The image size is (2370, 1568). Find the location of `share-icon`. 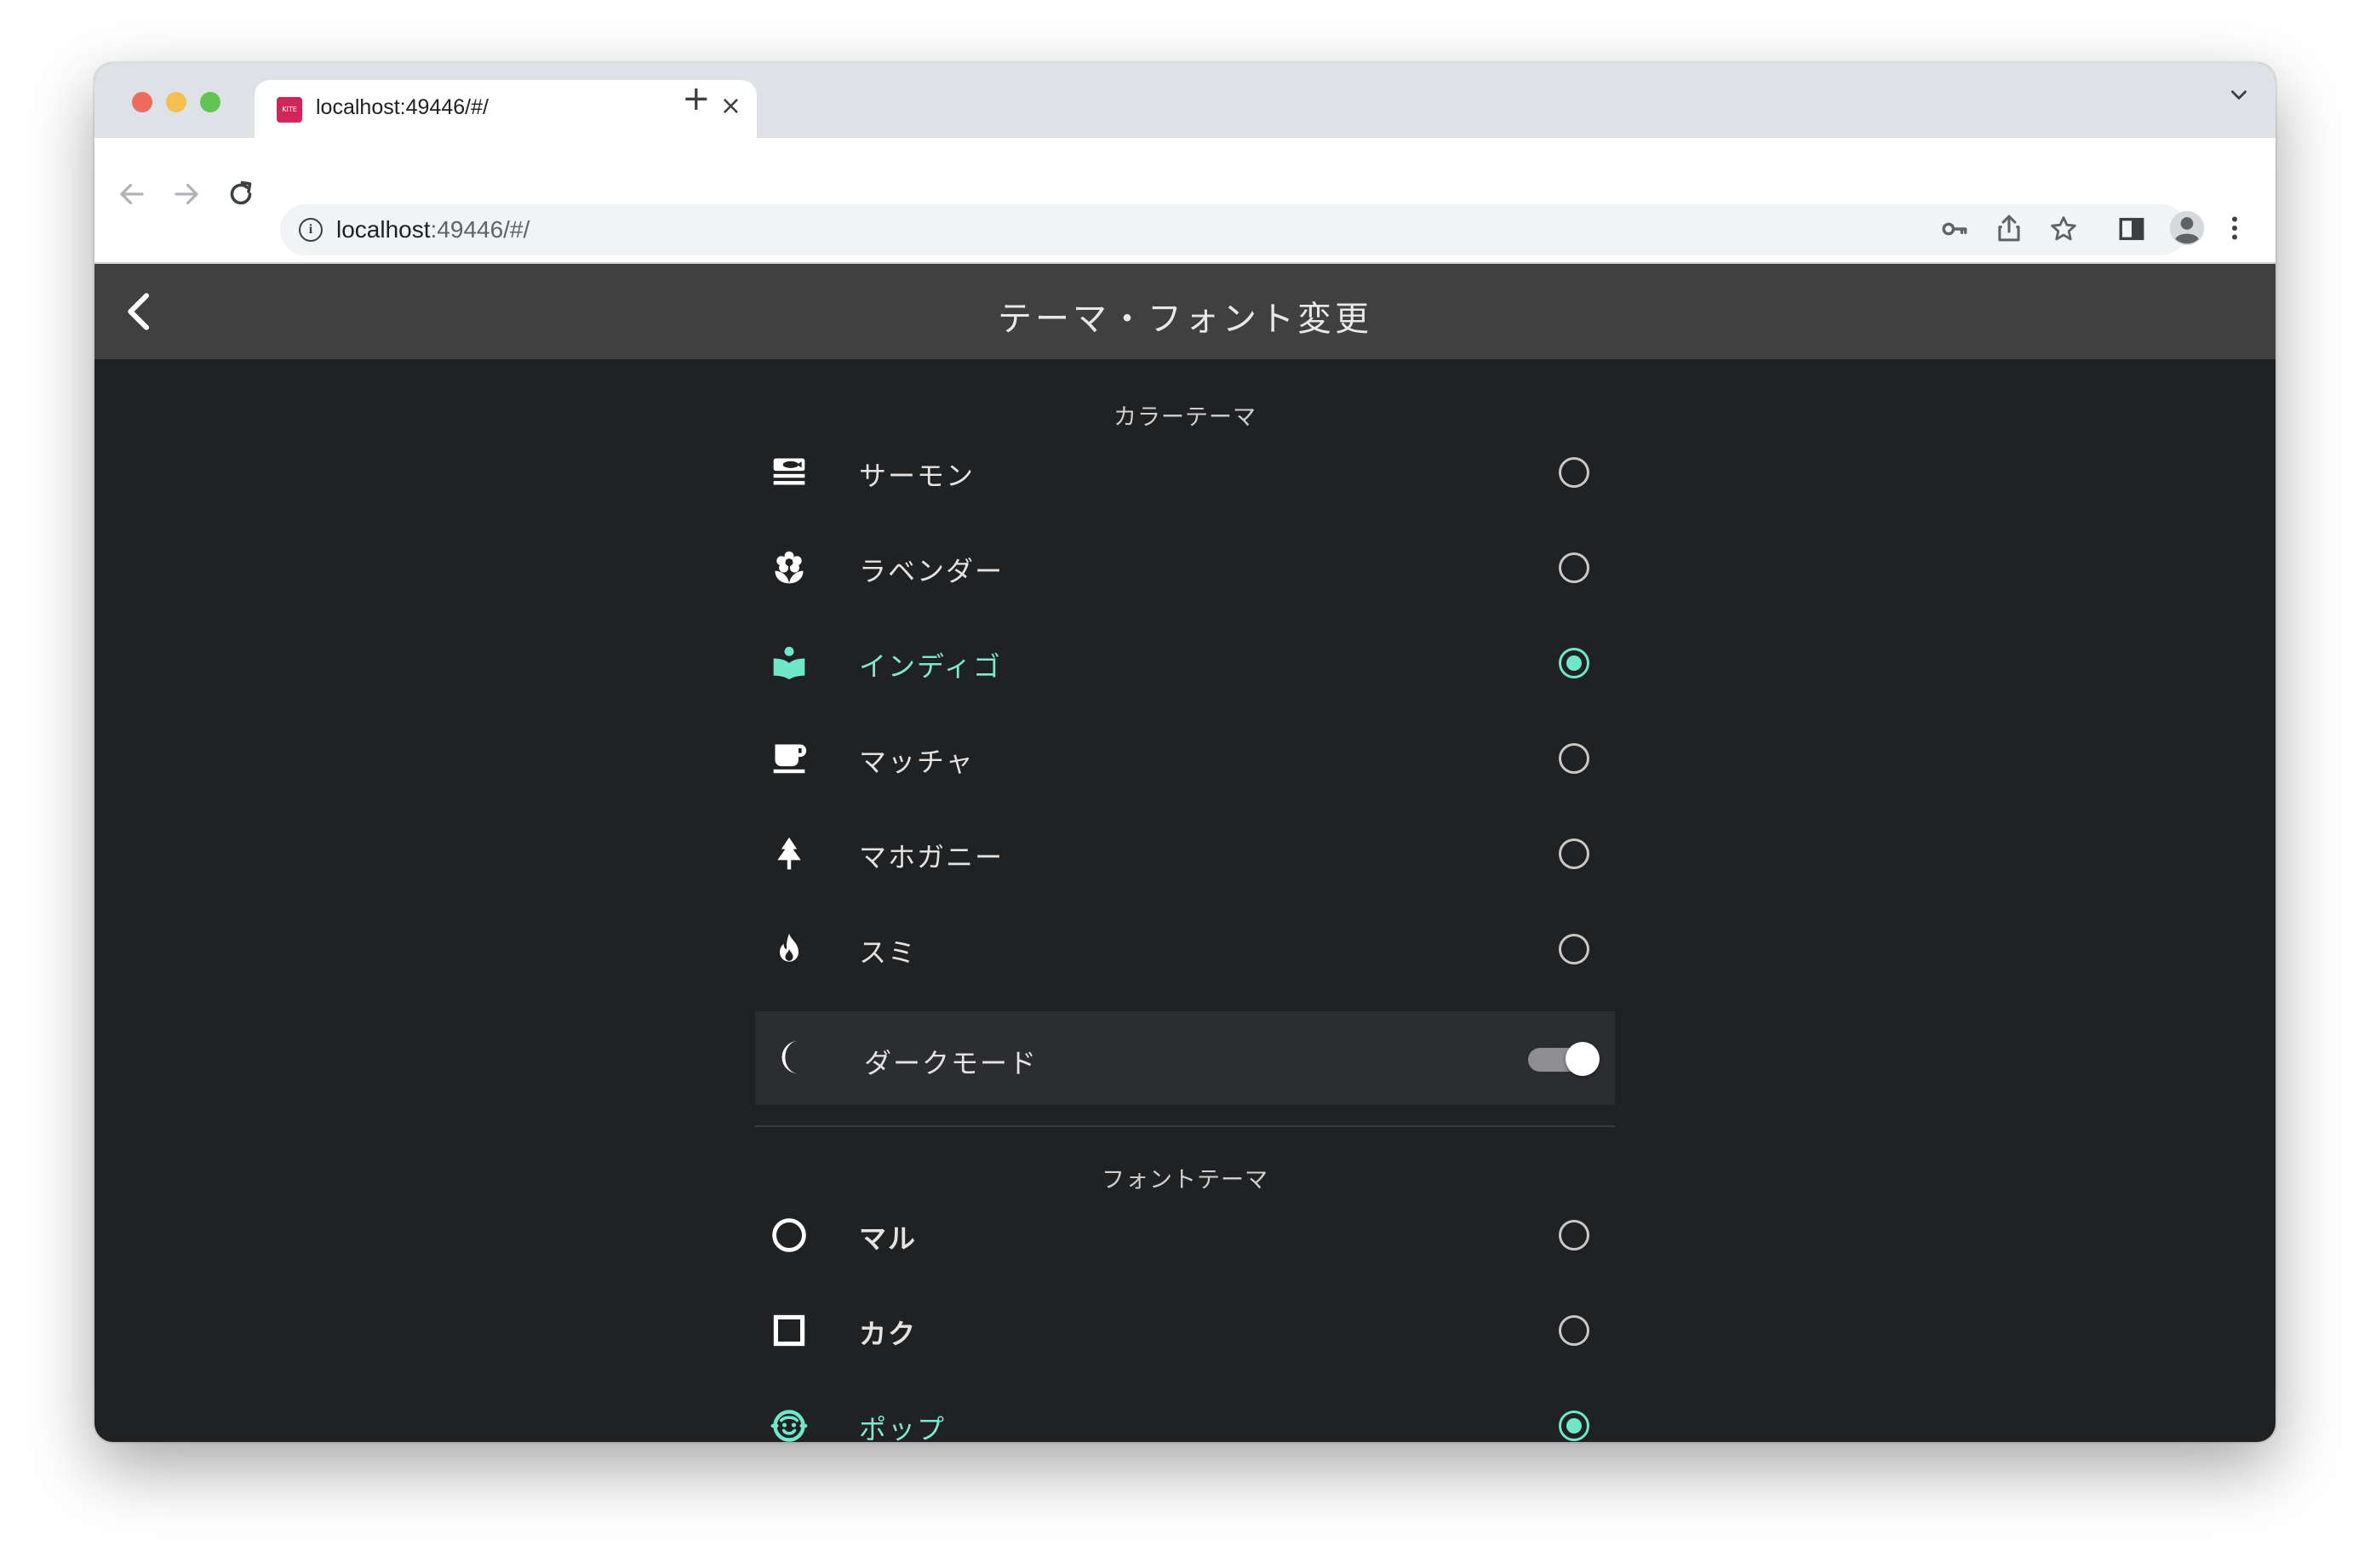

share-icon is located at coordinates (2009, 230).